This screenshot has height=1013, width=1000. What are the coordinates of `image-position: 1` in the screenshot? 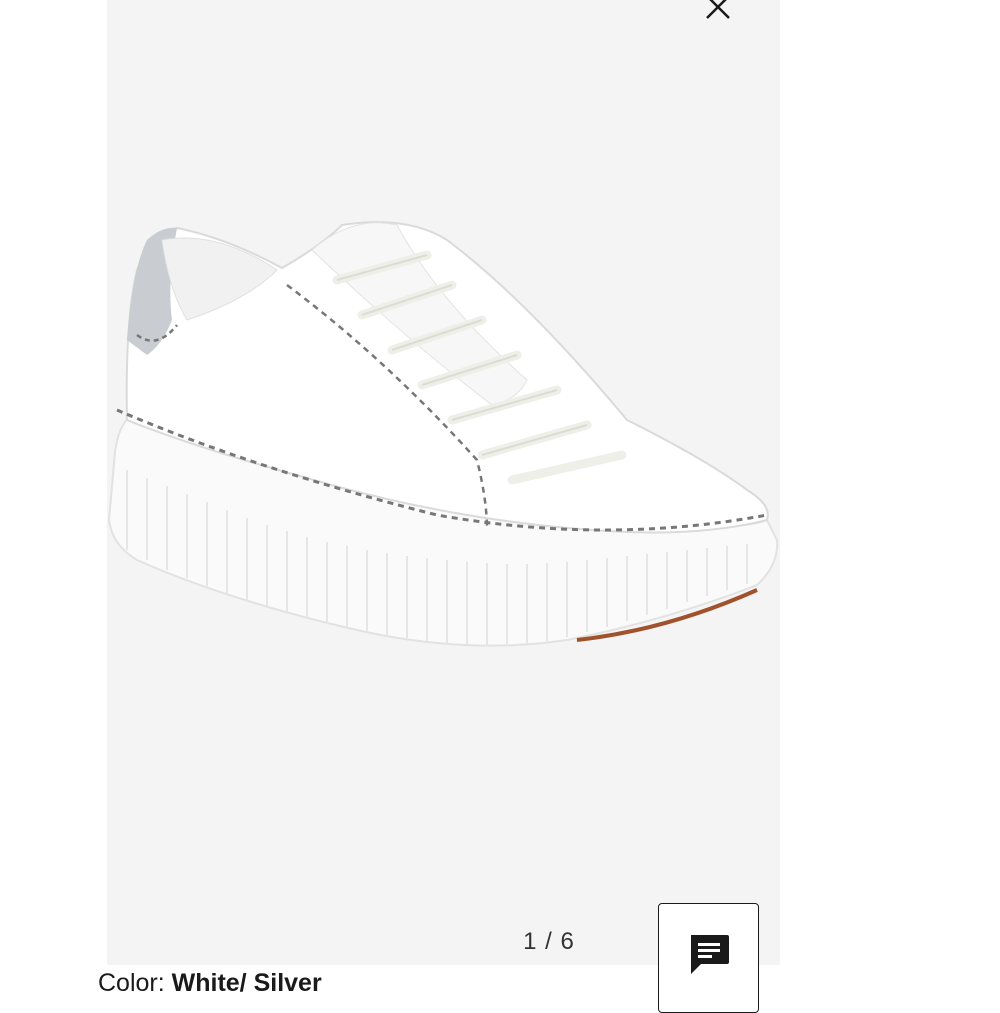 It's located at (530, 941).